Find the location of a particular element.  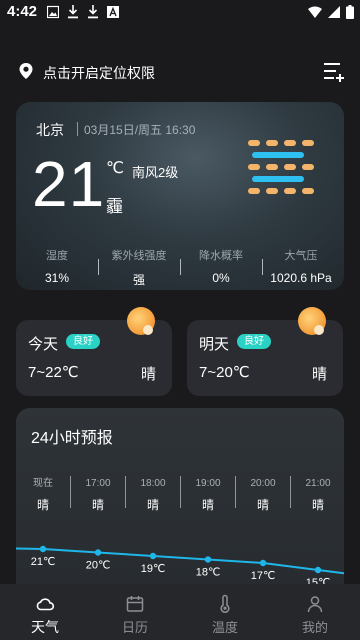

haze-icon is located at coordinates (281, 167).